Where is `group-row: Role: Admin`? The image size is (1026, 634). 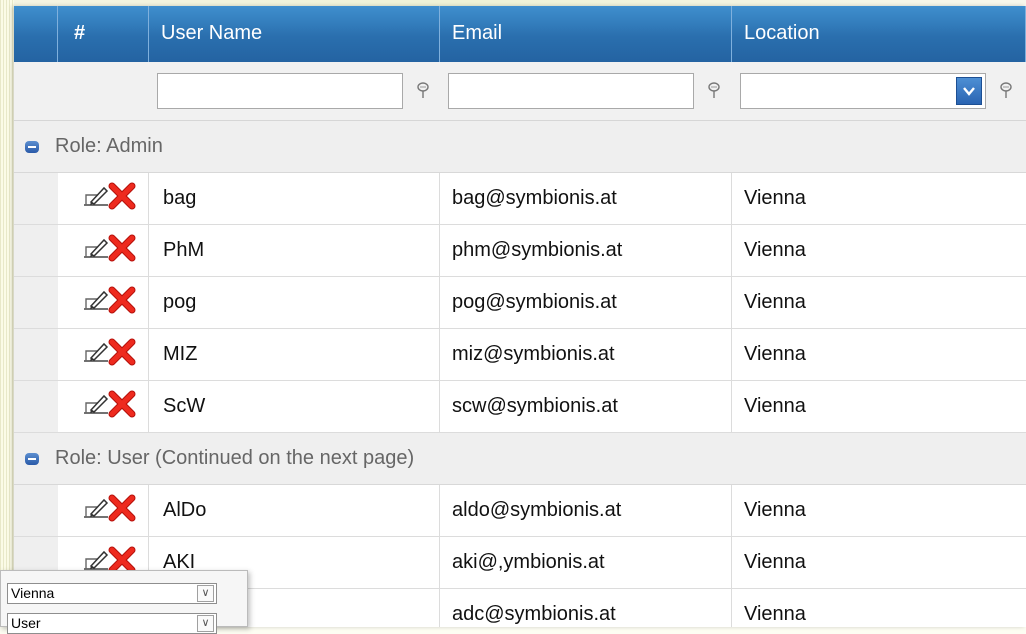
group-row: Role: Admin is located at coordinates (520, 147).